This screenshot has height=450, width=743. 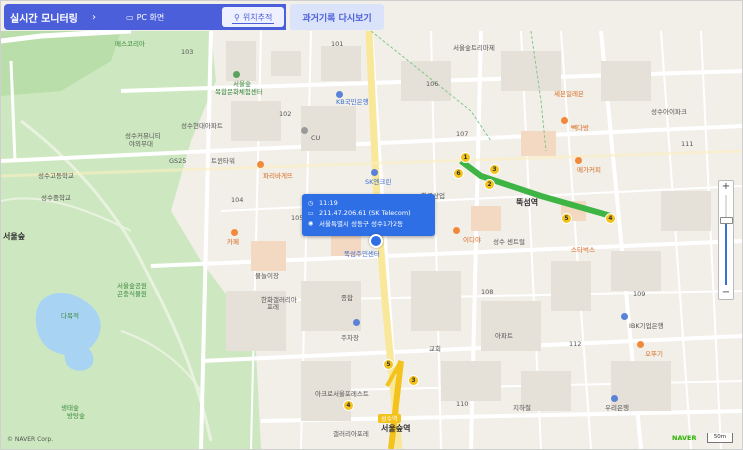 I want to click on map-label: 복합문화체험센터, so click(x=239, y=92).